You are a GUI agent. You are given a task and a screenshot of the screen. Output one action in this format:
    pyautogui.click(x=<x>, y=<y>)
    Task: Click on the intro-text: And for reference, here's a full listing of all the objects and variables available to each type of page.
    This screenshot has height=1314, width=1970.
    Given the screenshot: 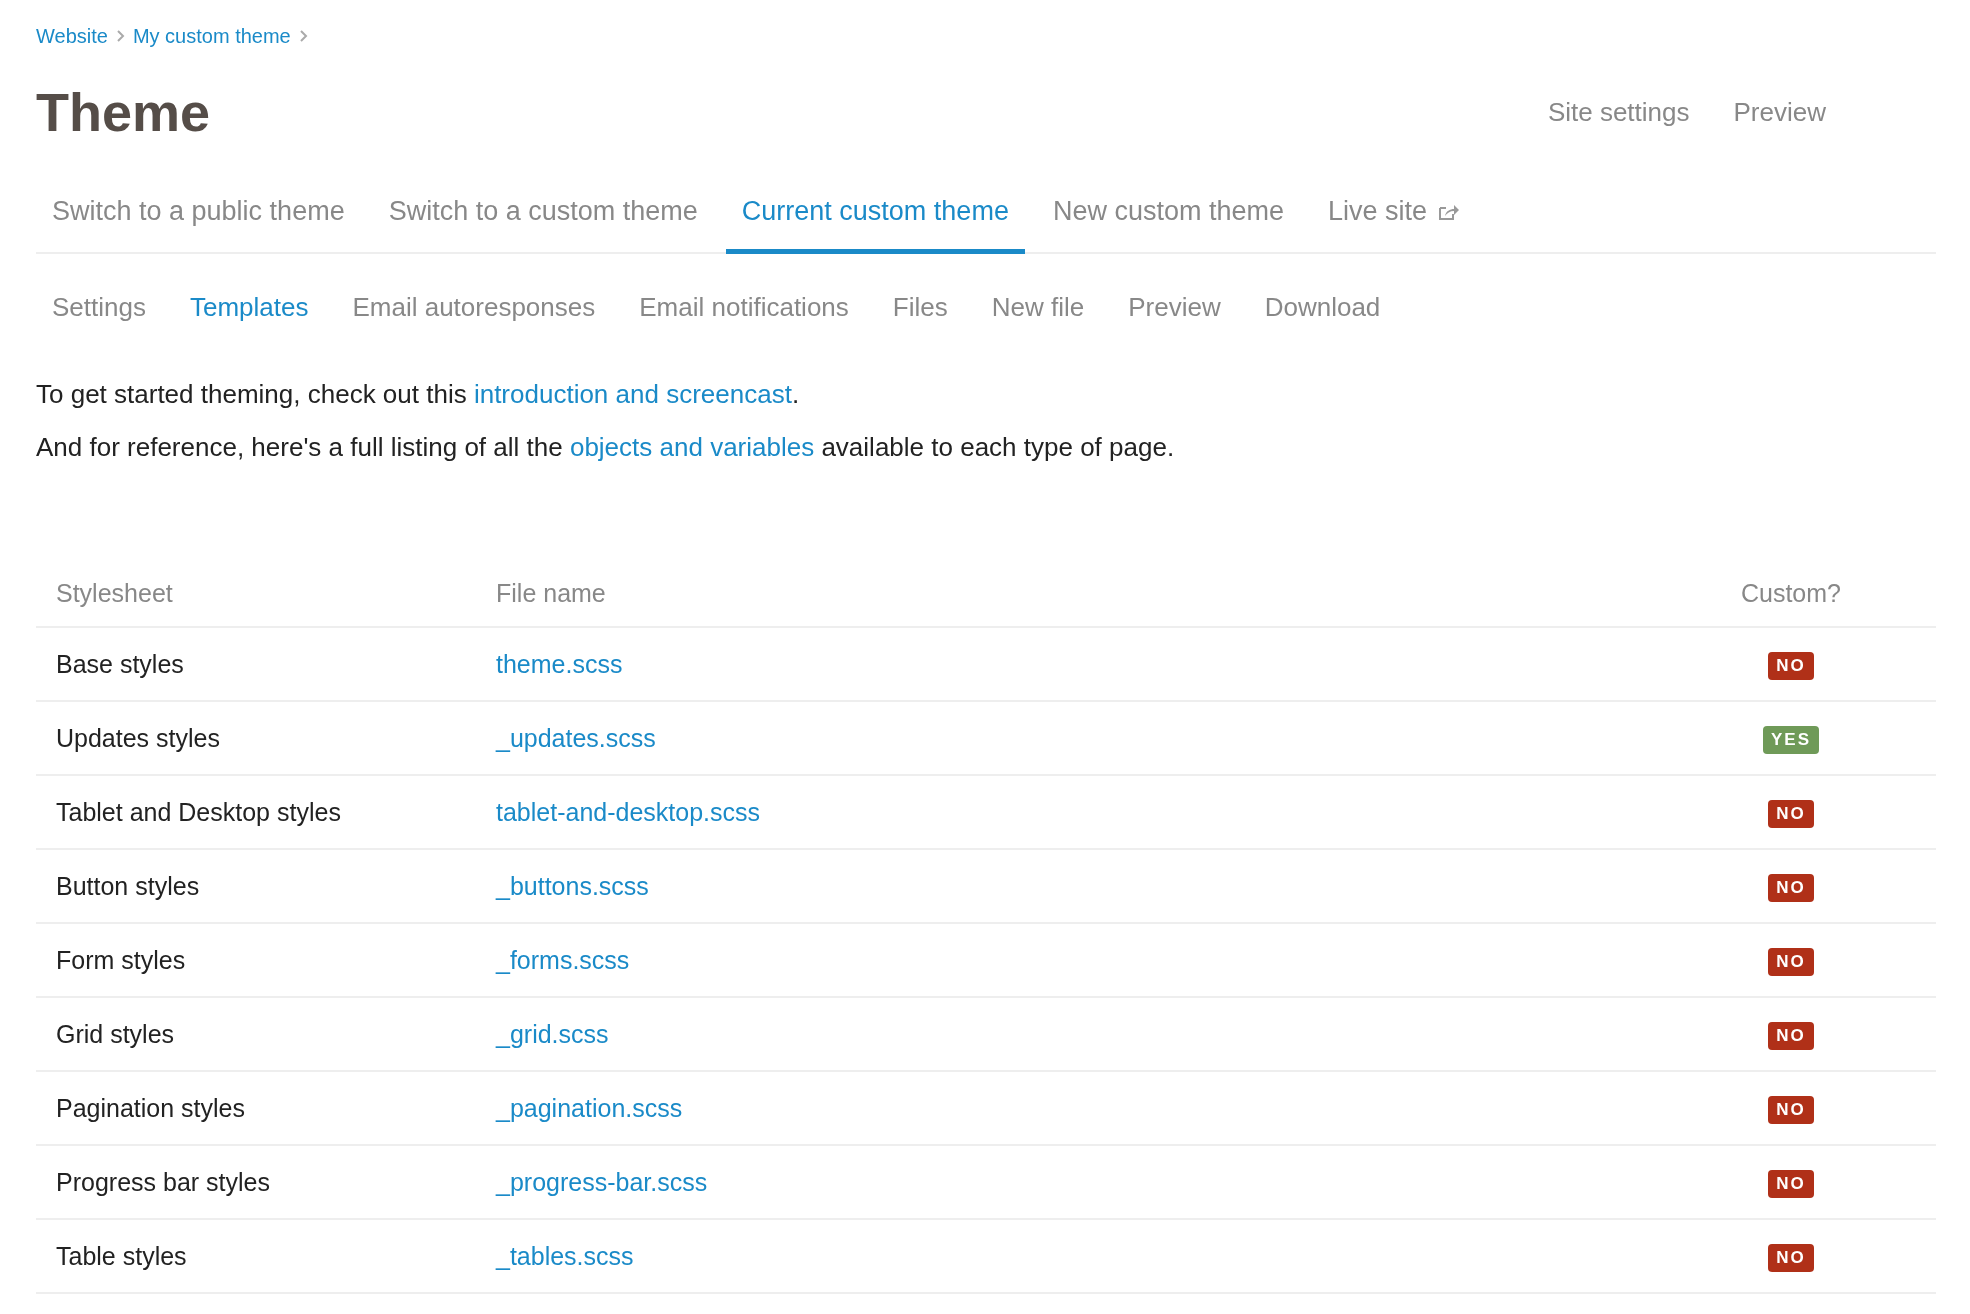 What is the action you would take?
    pyautogui.click(x=606, y=447)
    